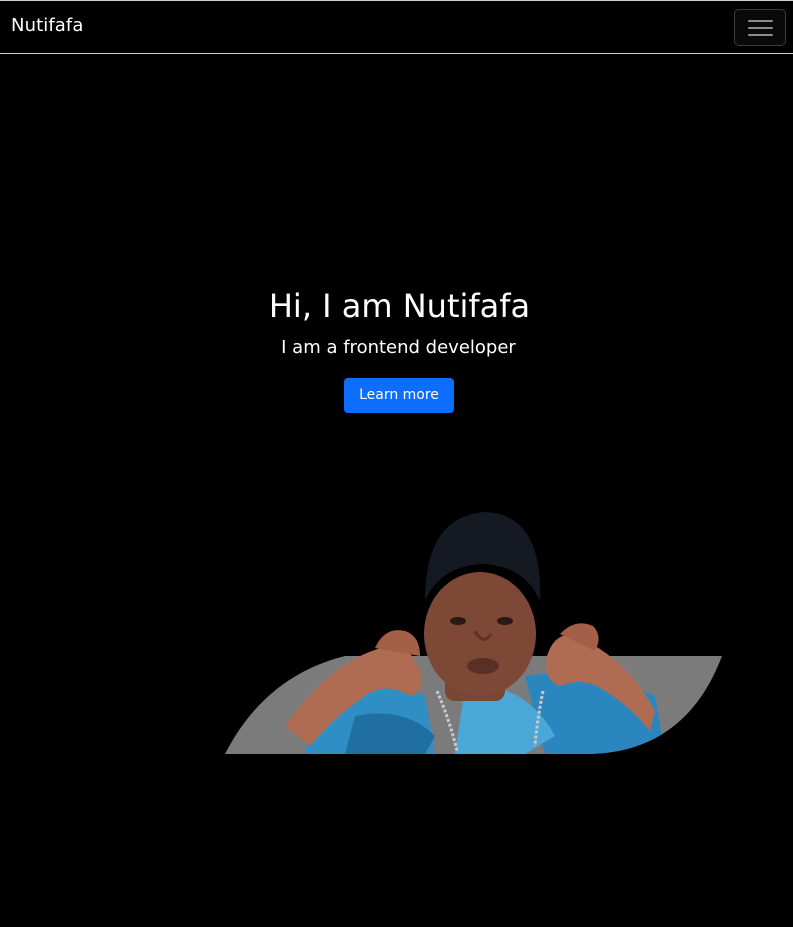  Describe the element at coordinates (399, 306) in the screenshot. I see `hero-title: Hi, I am Nutifafa` at that location.